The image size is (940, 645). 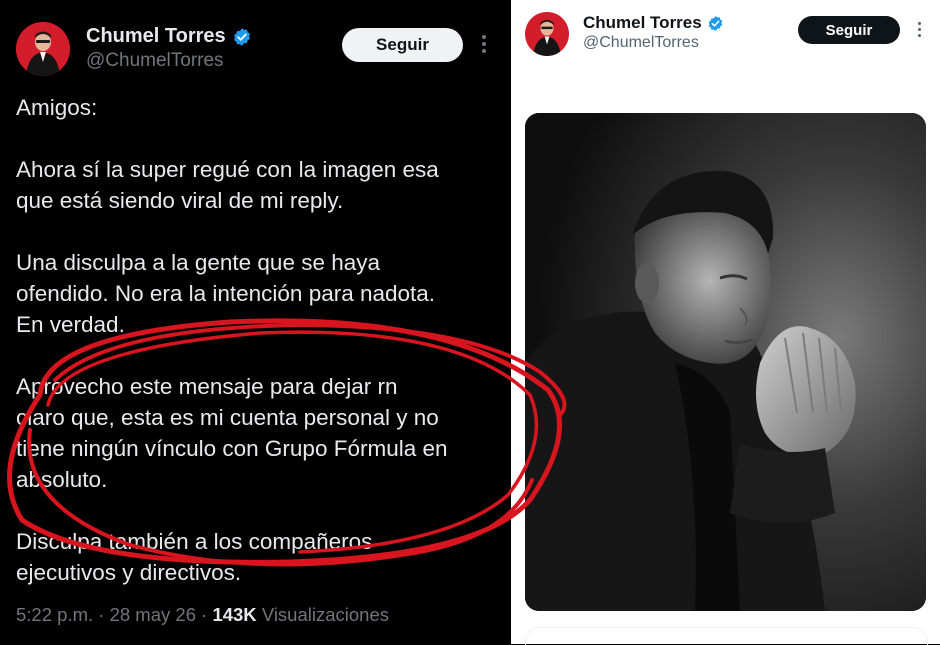 What do you see at coordinates (726, 636) in the screenshot?
I see `next-card-edge` at bounding box center [726, 636].